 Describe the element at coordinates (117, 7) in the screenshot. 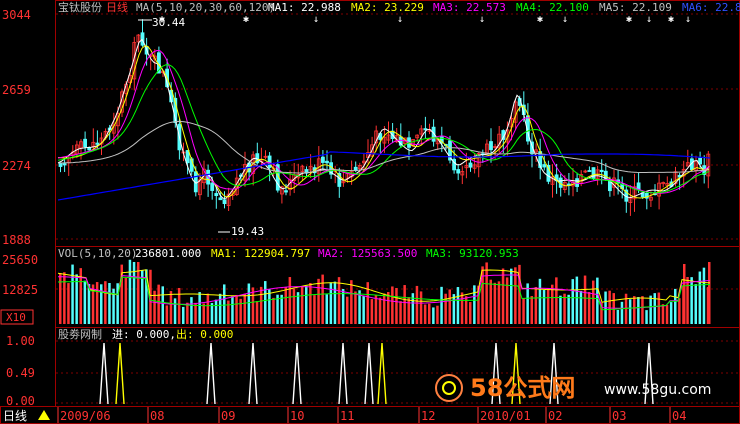

I see `period-label: 日线` at that location.